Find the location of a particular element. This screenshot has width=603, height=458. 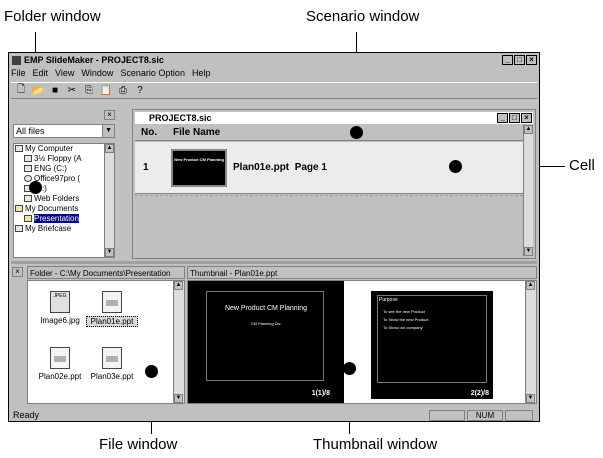

slide-bullet: To Show our company is located at coordinates (403, 327).